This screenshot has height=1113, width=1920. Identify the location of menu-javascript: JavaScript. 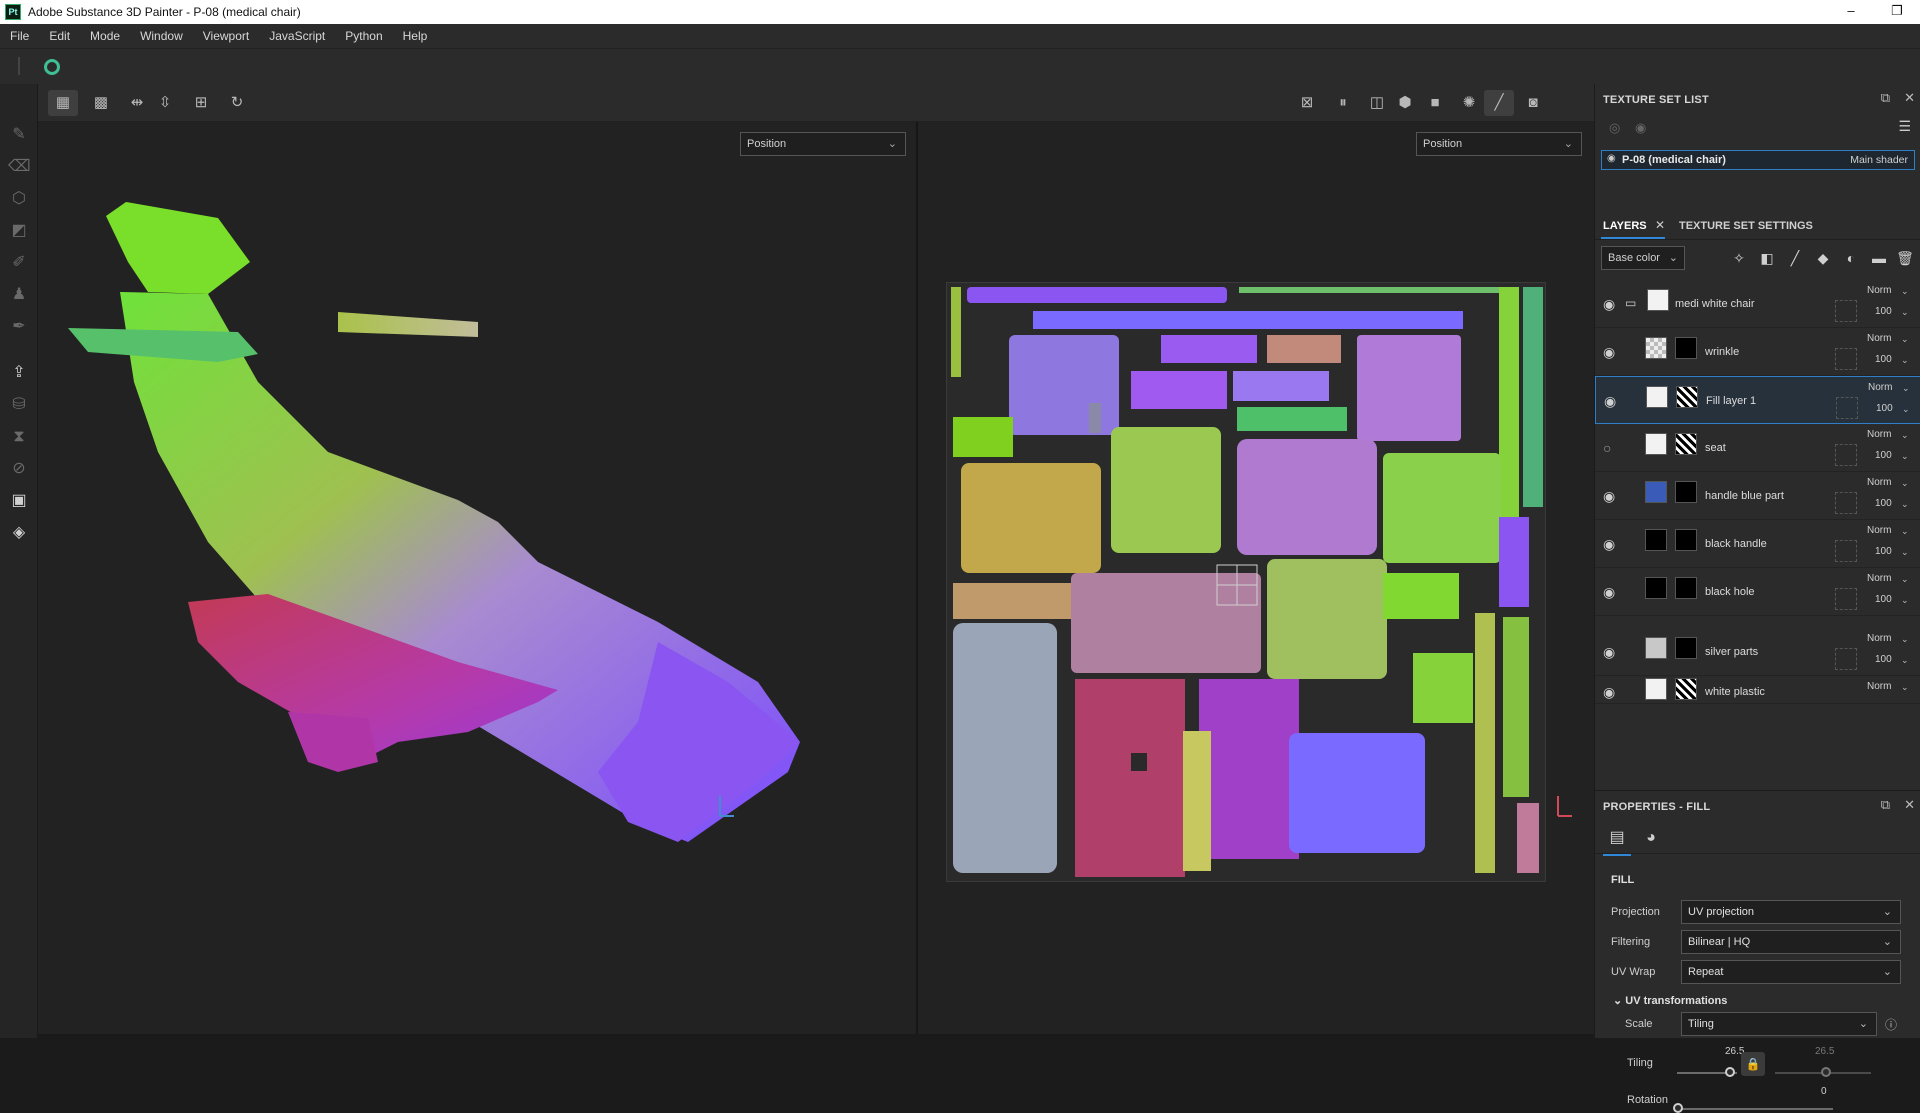
(297, 36).